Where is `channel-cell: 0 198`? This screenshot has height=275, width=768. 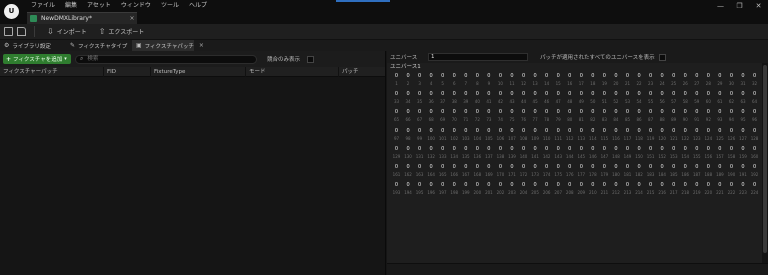 channel-cell: 0 198 is located at coordinates (454, 190).